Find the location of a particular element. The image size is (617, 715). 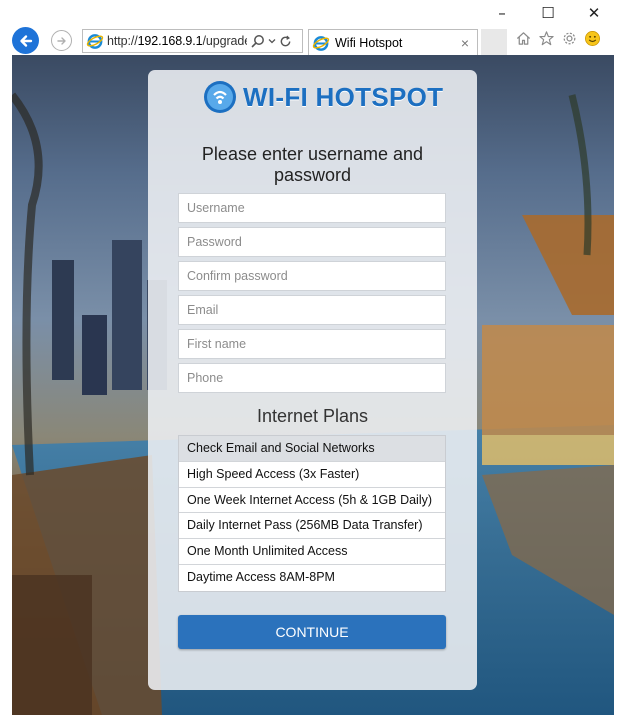

plan-option: High Speed Access (3x Faster) is located at coordinates (312, 475).